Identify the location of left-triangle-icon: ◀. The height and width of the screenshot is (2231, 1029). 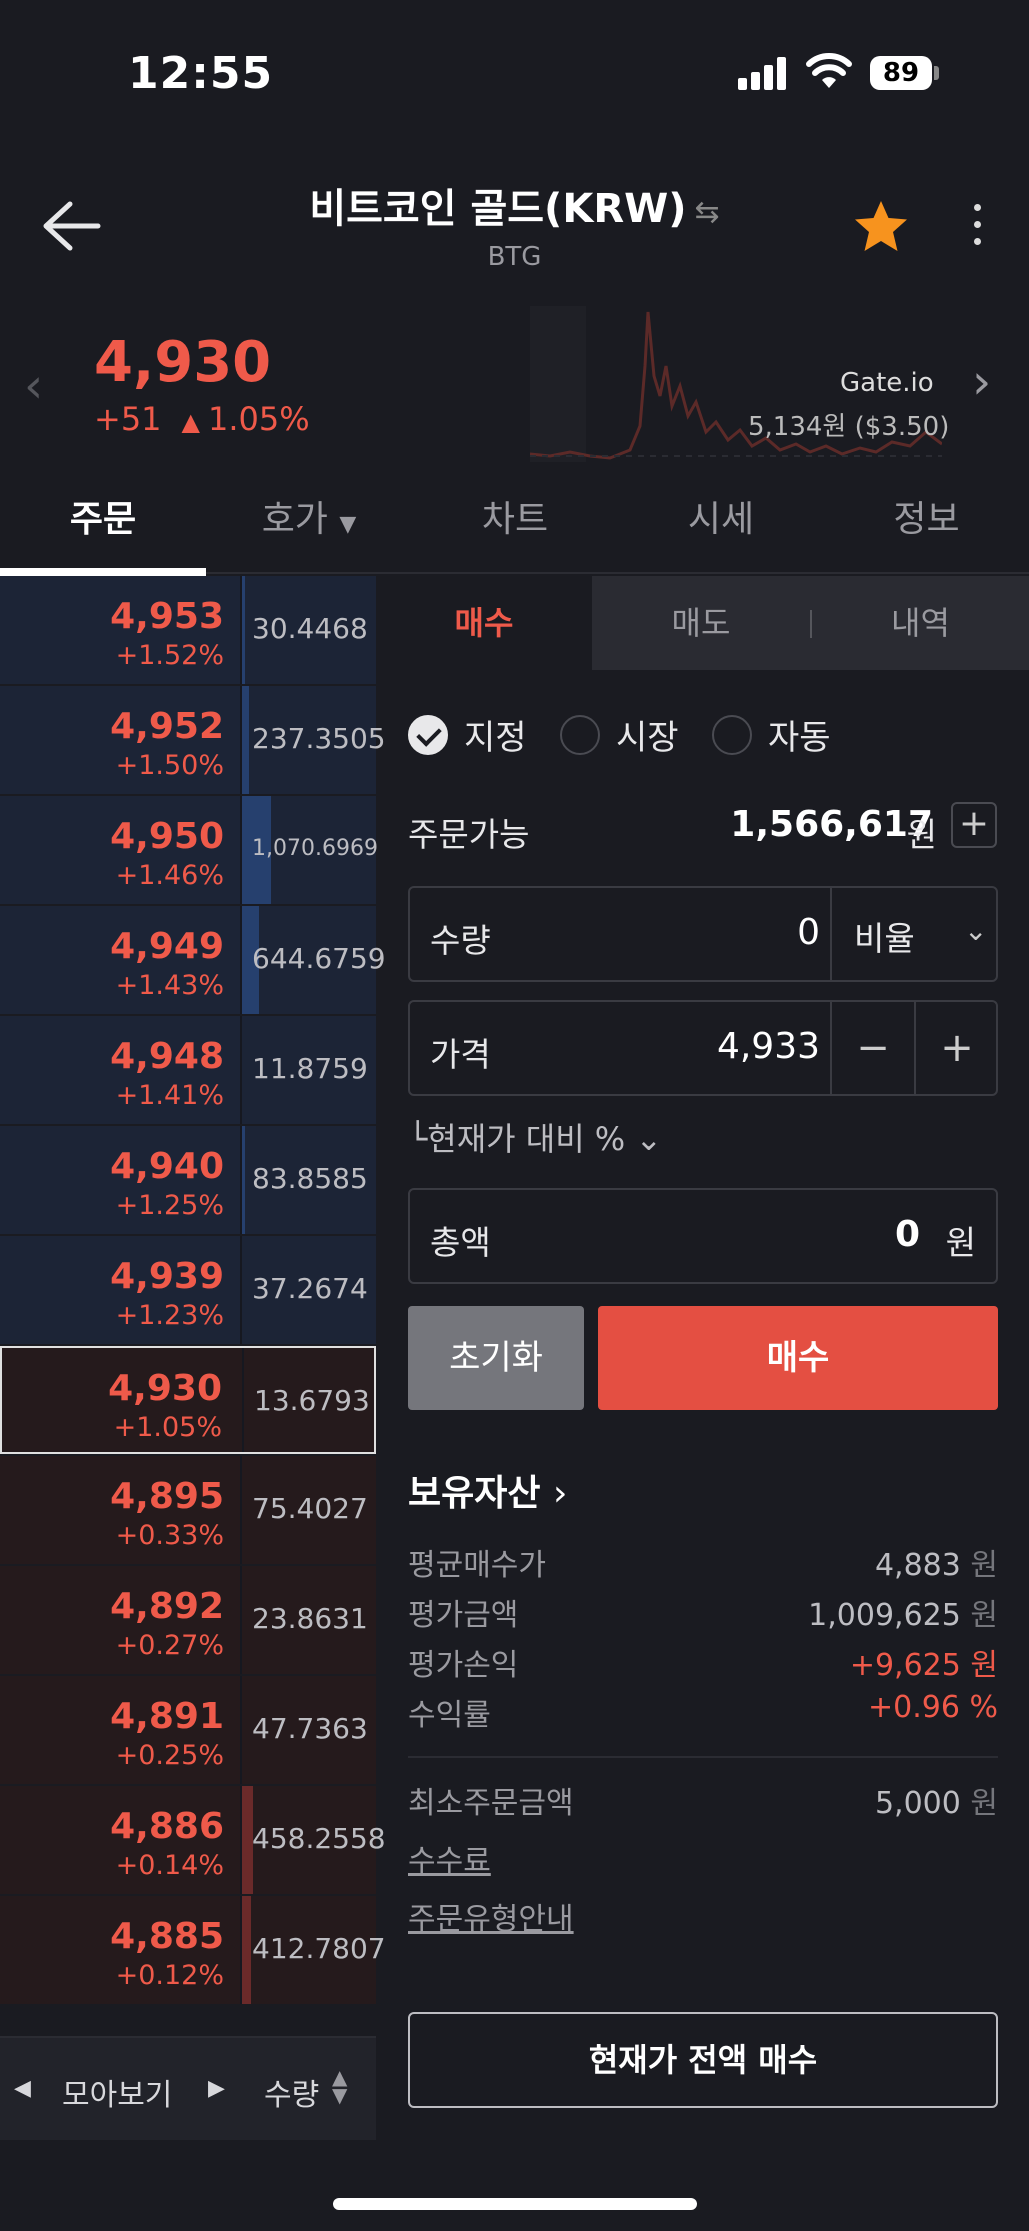
(22, 2088).